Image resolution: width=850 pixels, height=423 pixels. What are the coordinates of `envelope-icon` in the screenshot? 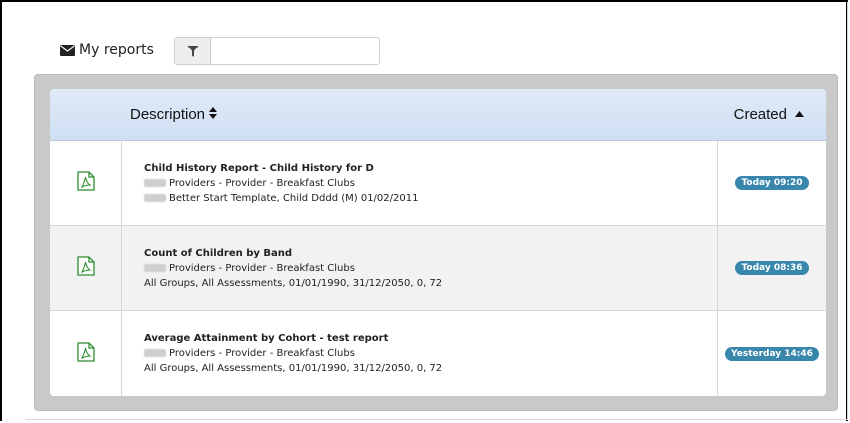 It's located at (67, 50).